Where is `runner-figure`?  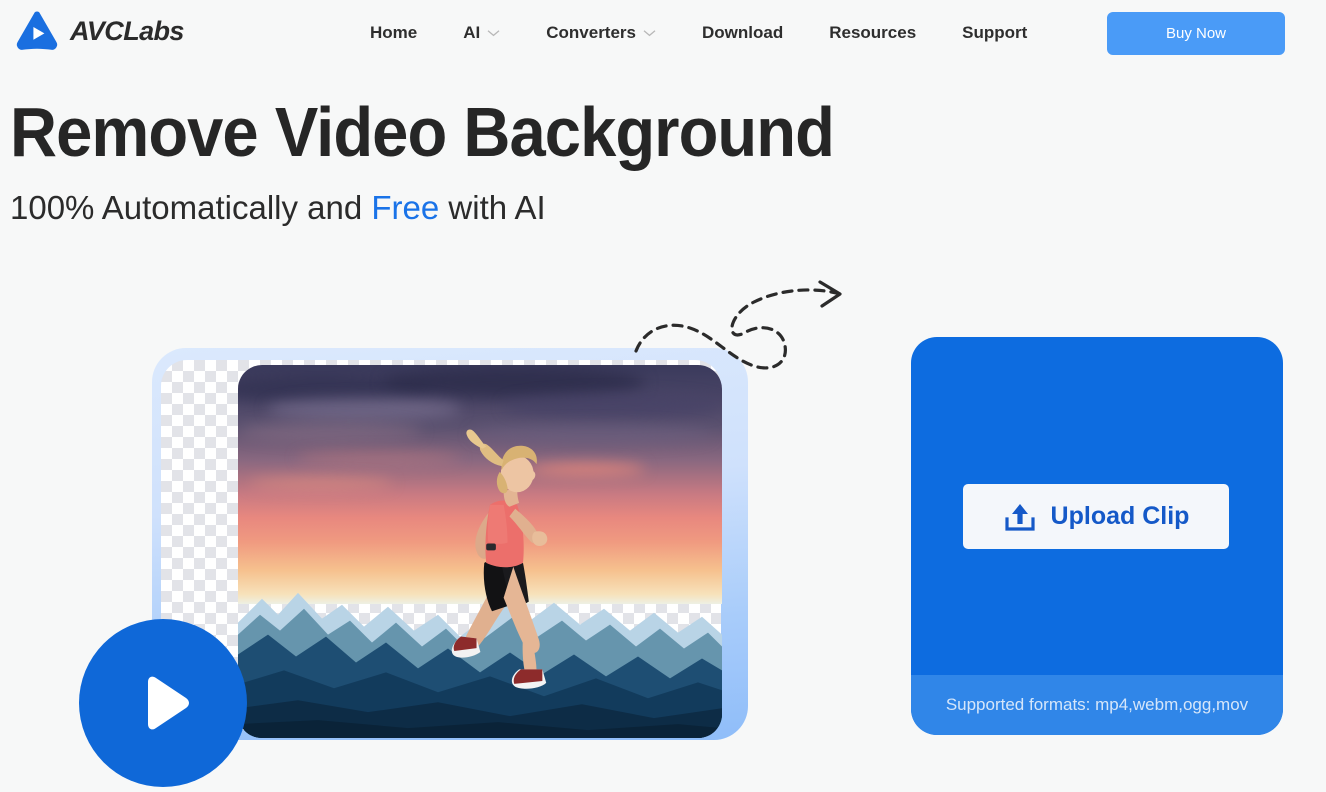 runner-figure is located at coordinates (504, 554).